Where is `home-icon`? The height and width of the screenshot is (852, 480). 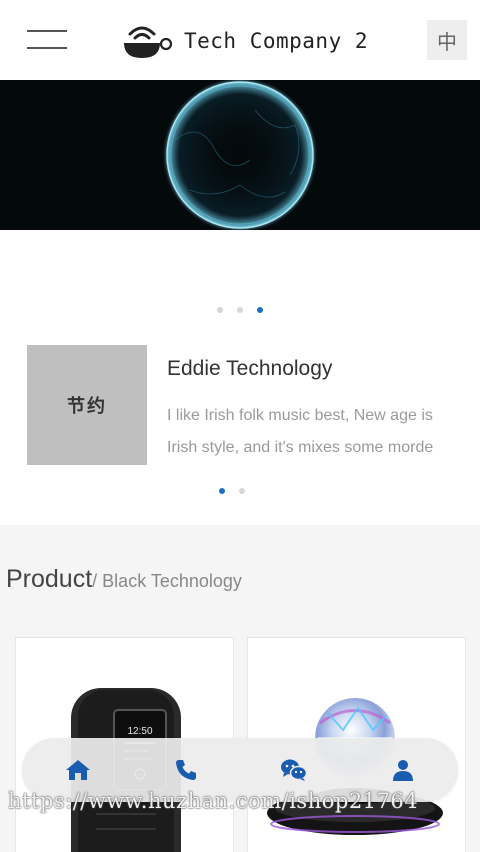
home-icon is located at coordinates (78, 770).